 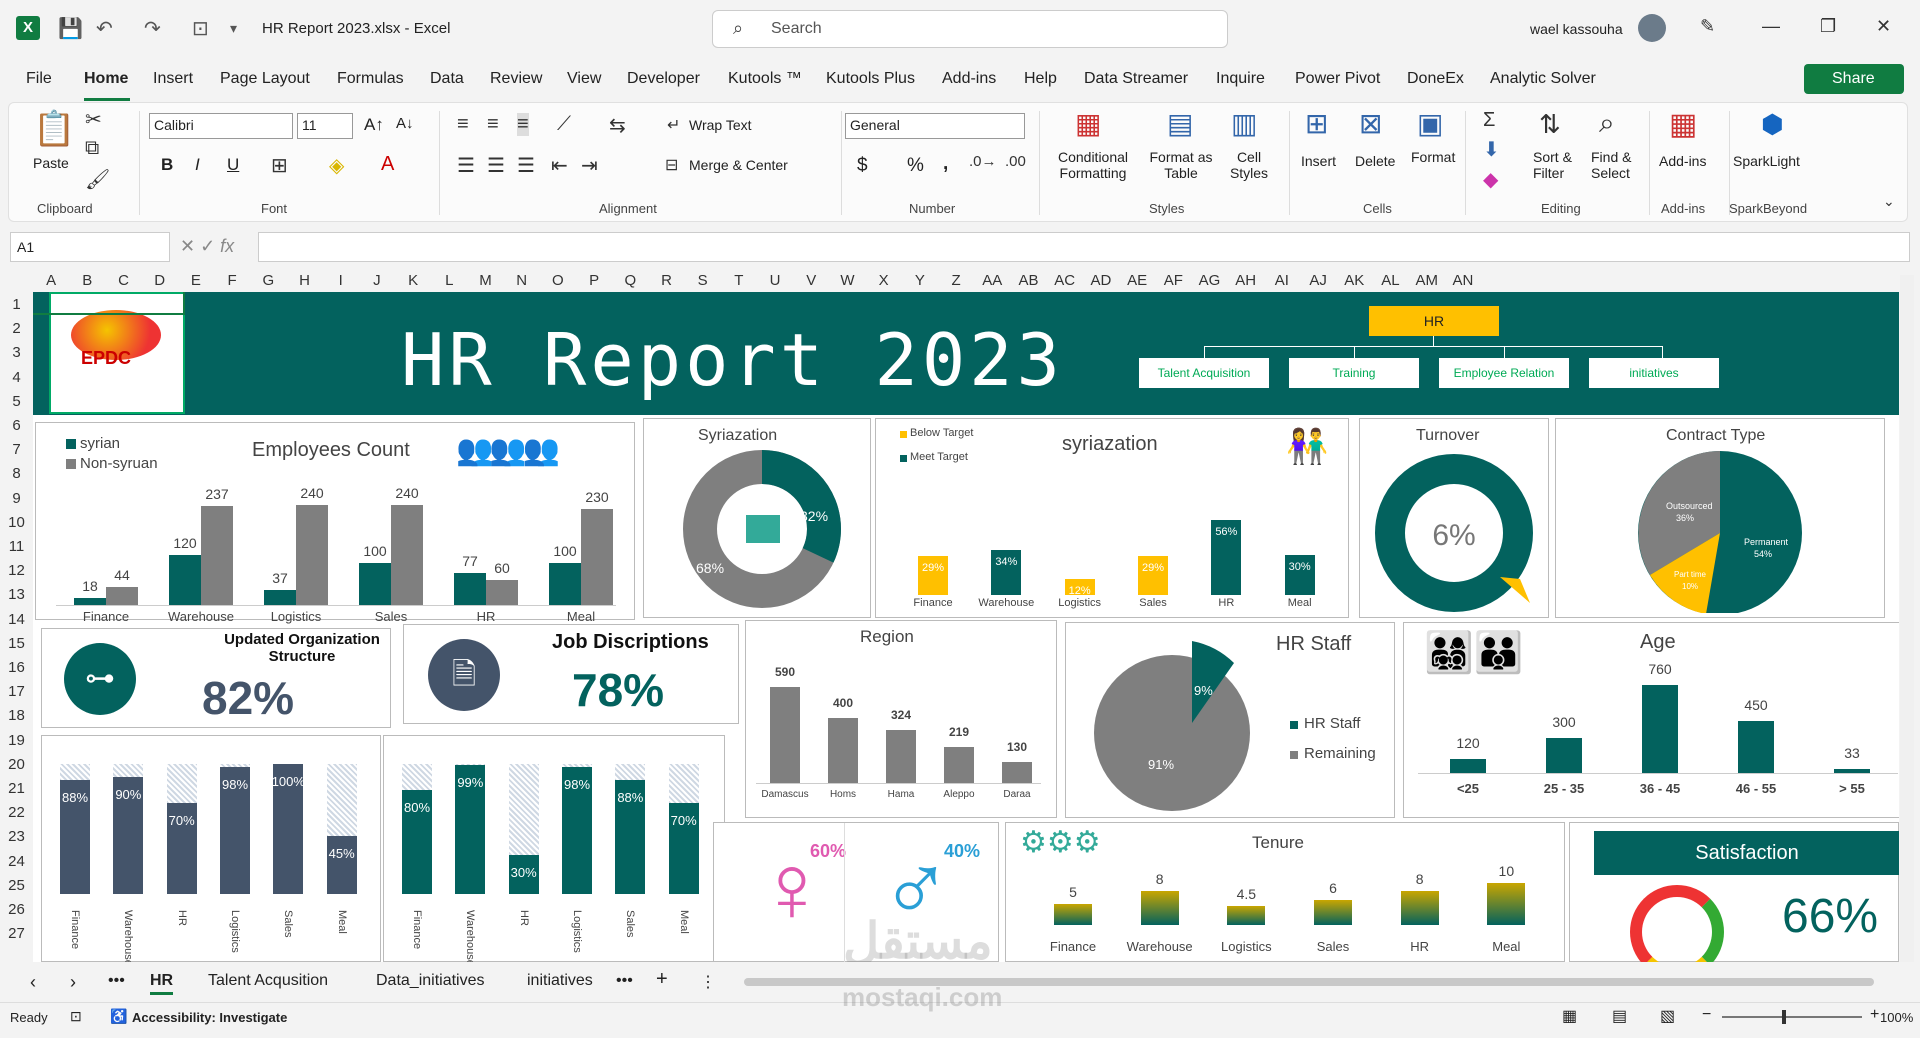 I want to click on name-box: A1, so click(x=90, y=247).